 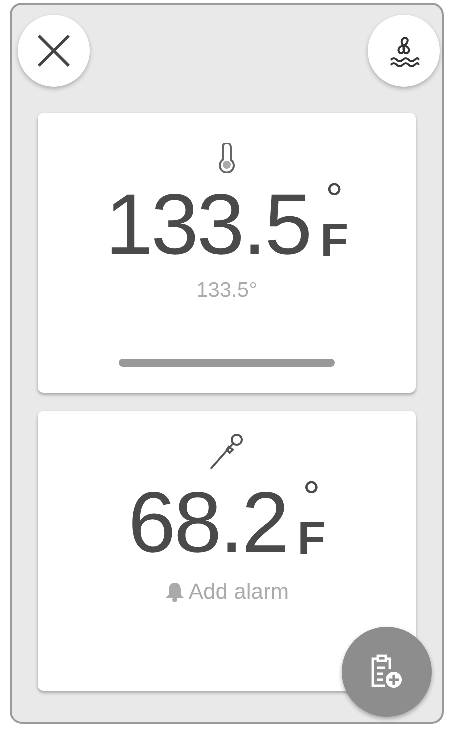 I want to click on close-button, so click(x=54, y=51).